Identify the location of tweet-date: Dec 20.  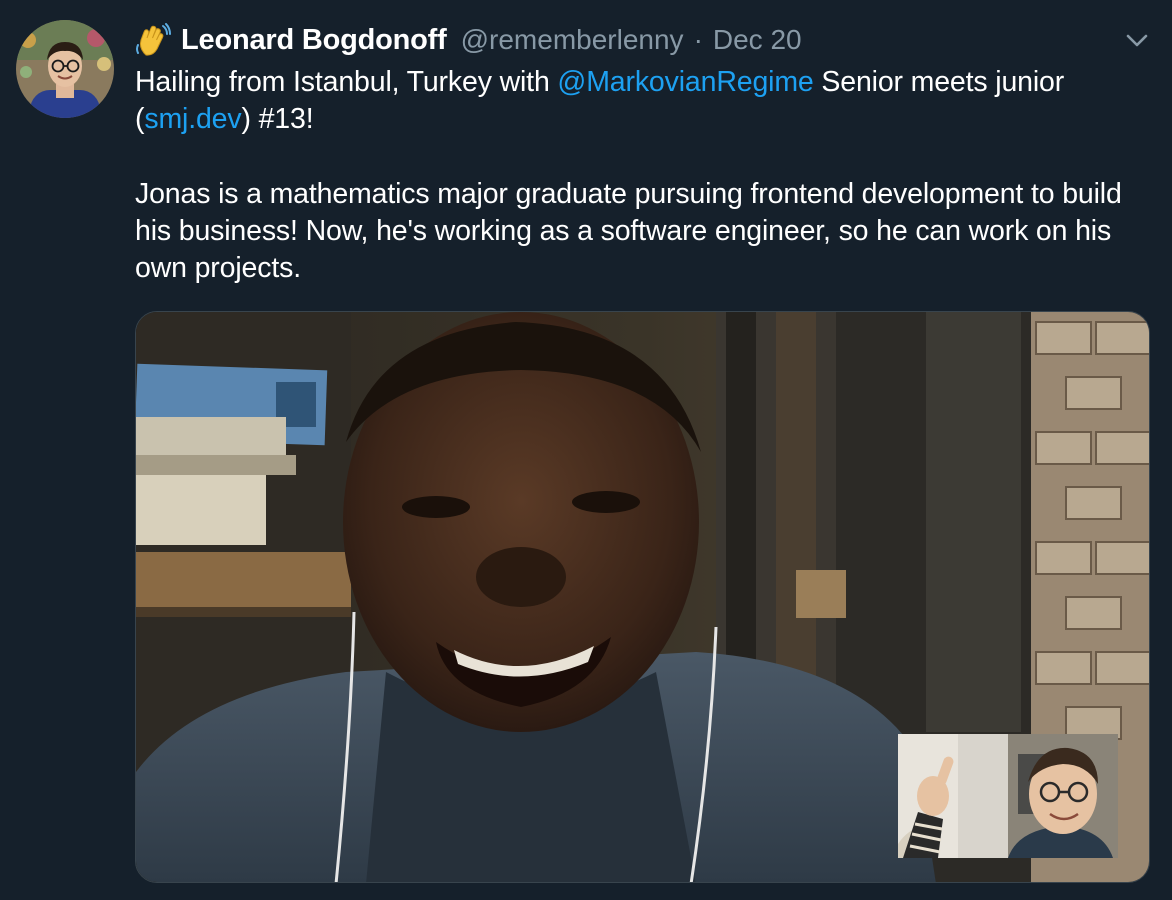
(757, 40).